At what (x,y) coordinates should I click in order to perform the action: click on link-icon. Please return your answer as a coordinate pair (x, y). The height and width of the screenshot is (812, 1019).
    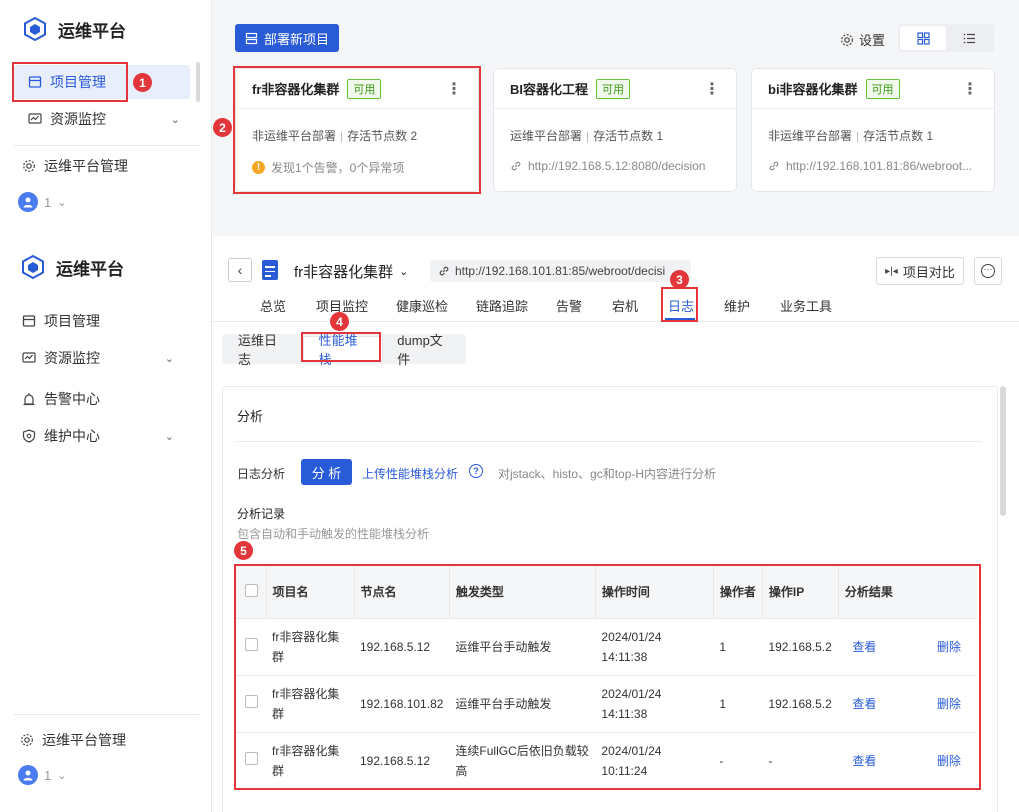
    Looking at the image, I should click on (516, 166).